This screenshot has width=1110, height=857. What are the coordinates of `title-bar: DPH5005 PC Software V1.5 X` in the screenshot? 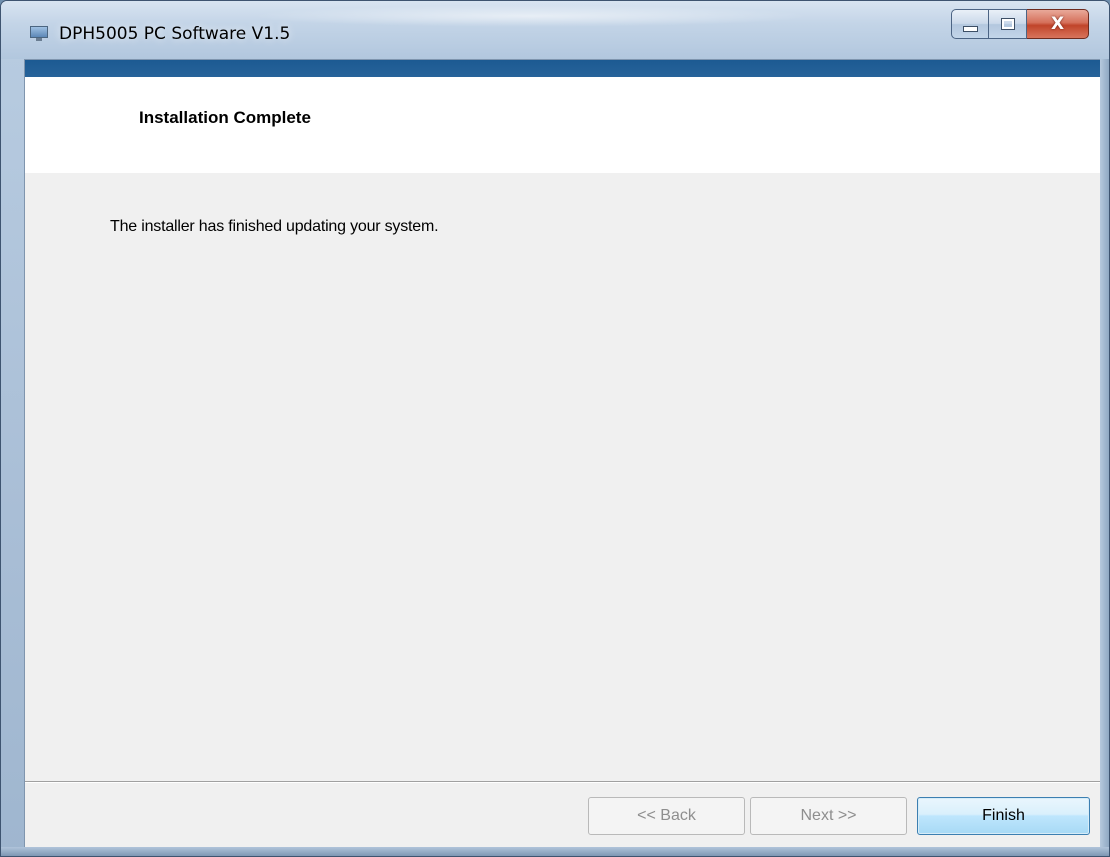 It's located at (555, 30).